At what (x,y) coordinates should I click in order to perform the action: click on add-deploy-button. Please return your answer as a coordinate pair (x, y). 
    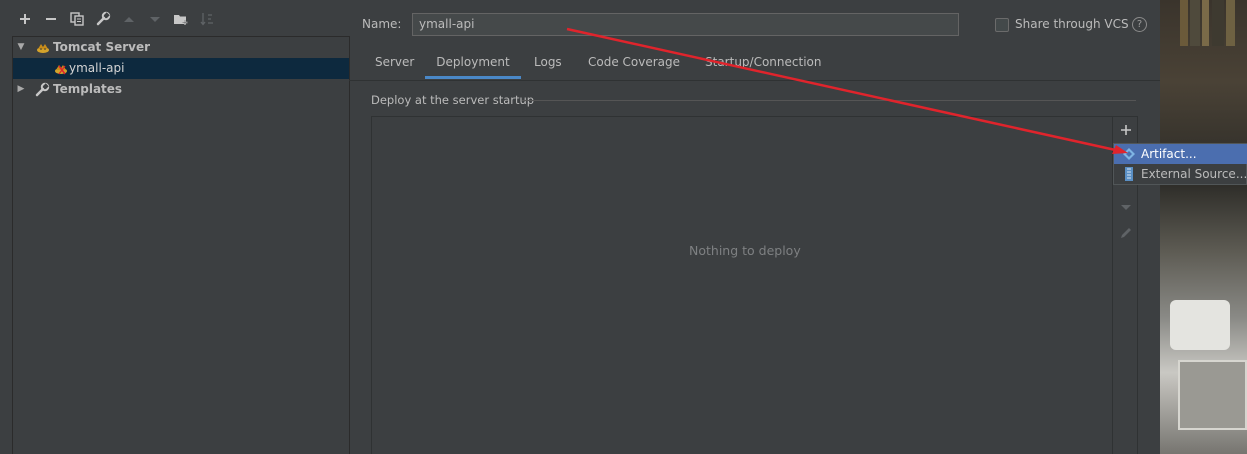
    Looking at the image, I should click on (1126, 130).